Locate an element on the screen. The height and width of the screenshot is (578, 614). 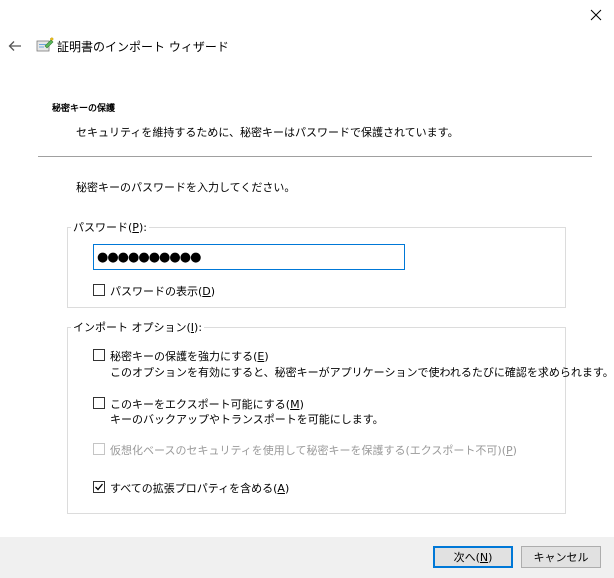
exportable-key-label: このキーをエクスポート可能にする(M) is located at coordinates (207, 404).